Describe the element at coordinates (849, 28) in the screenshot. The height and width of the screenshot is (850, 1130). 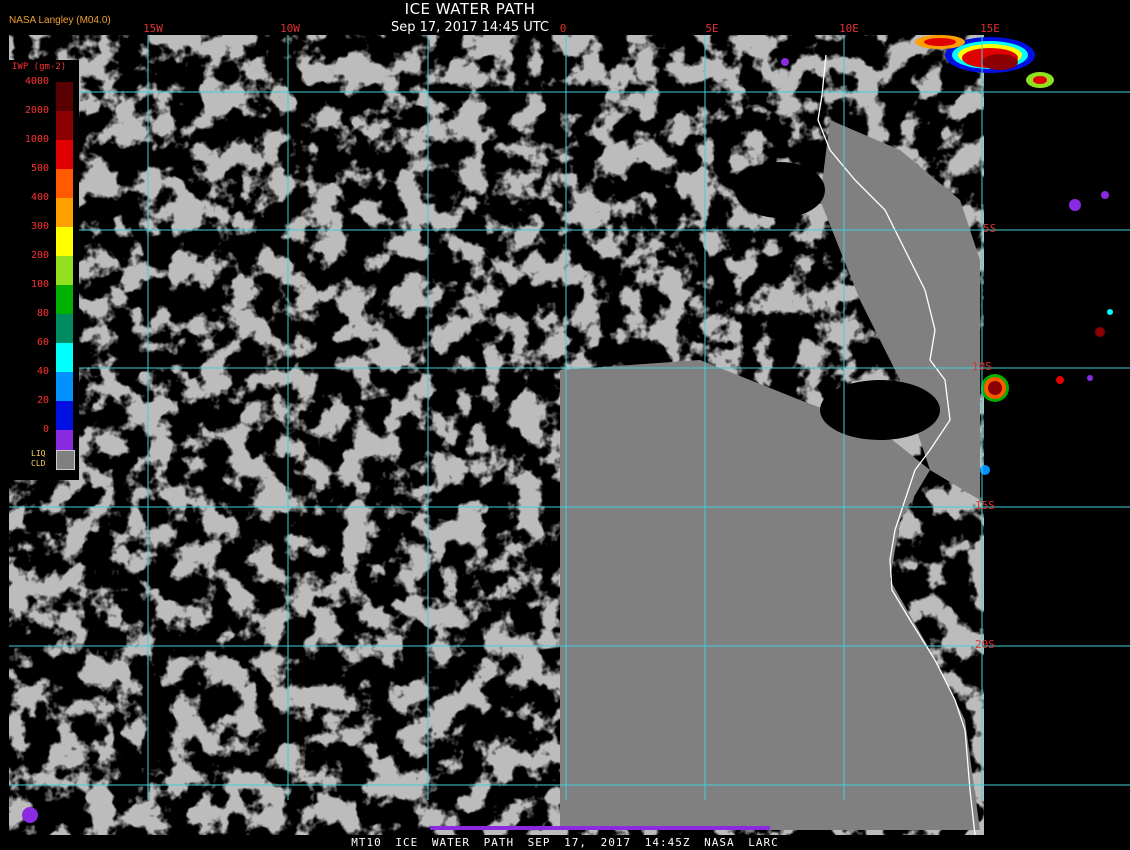
I see `longitude-label: 10E` at that location.